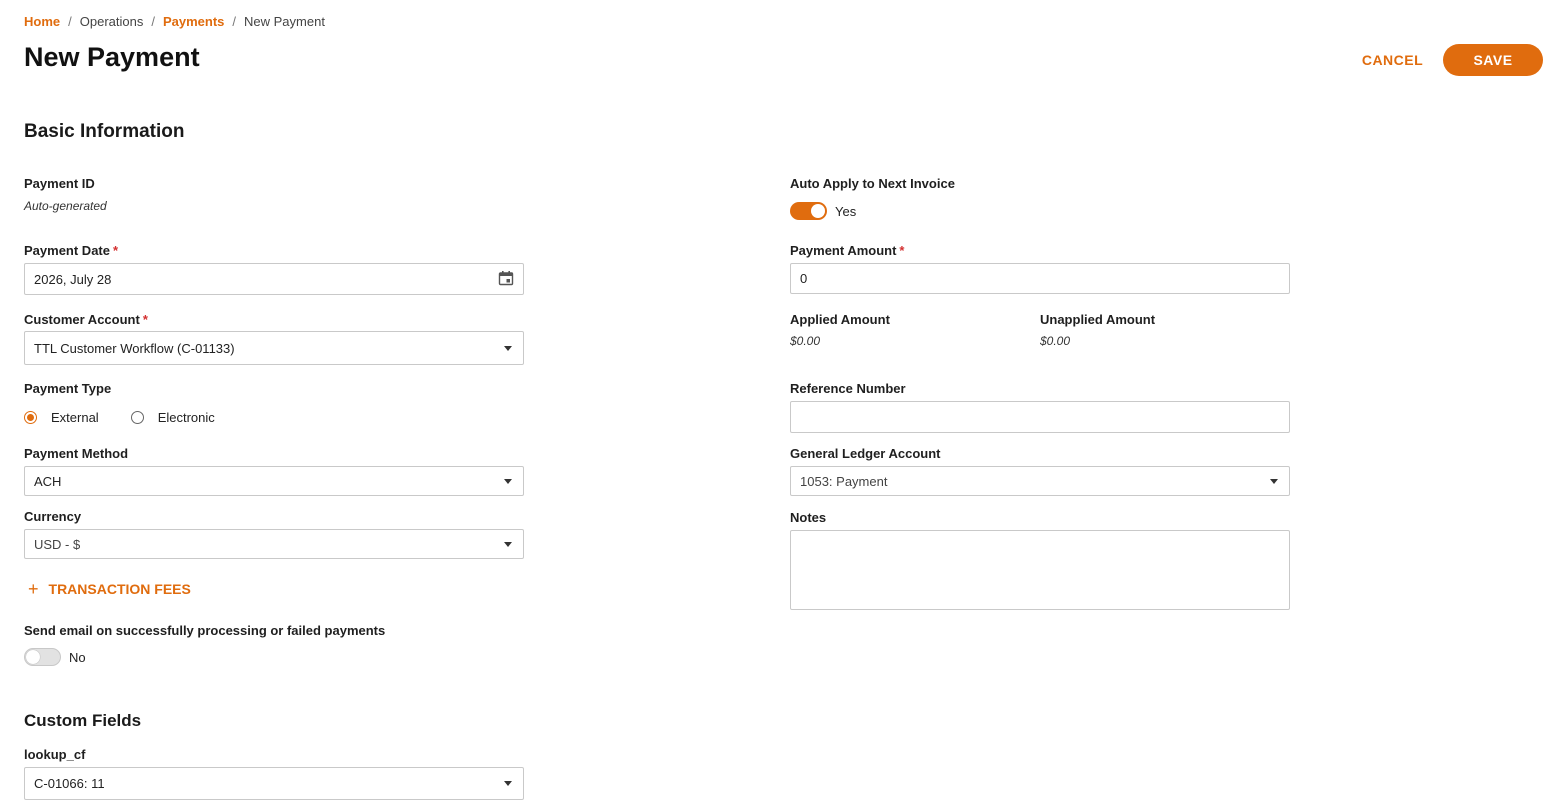 This screenshot has width=1547, height=811. What do you see at coordinates (57, 544) in the screenshot?
I see `currency-value: USD - $` at bounding box center [57, 544].